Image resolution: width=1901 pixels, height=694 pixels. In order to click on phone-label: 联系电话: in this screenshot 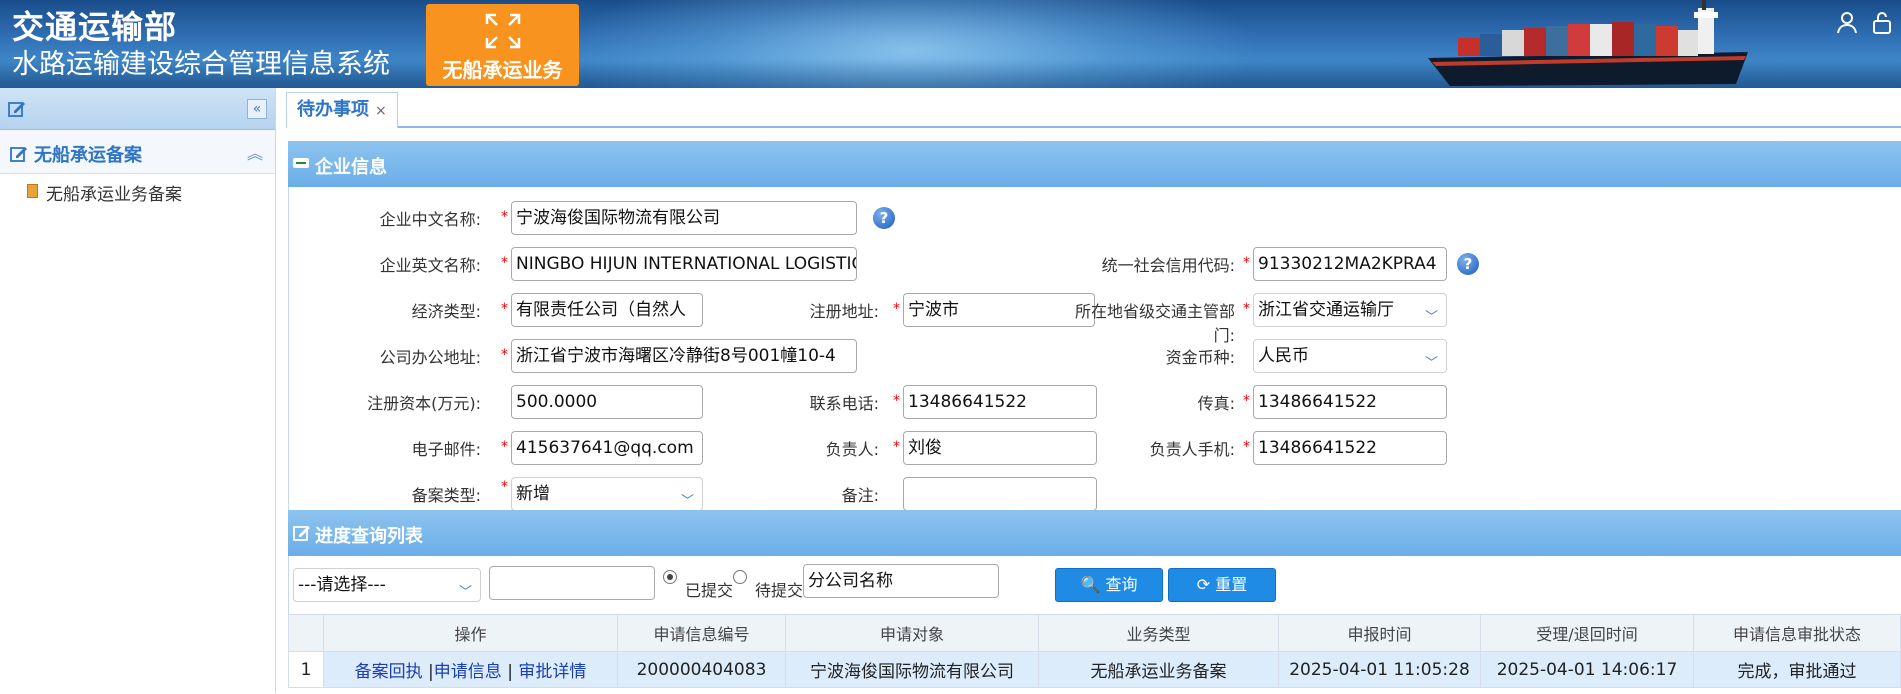, I will do `click(844, 403)`.